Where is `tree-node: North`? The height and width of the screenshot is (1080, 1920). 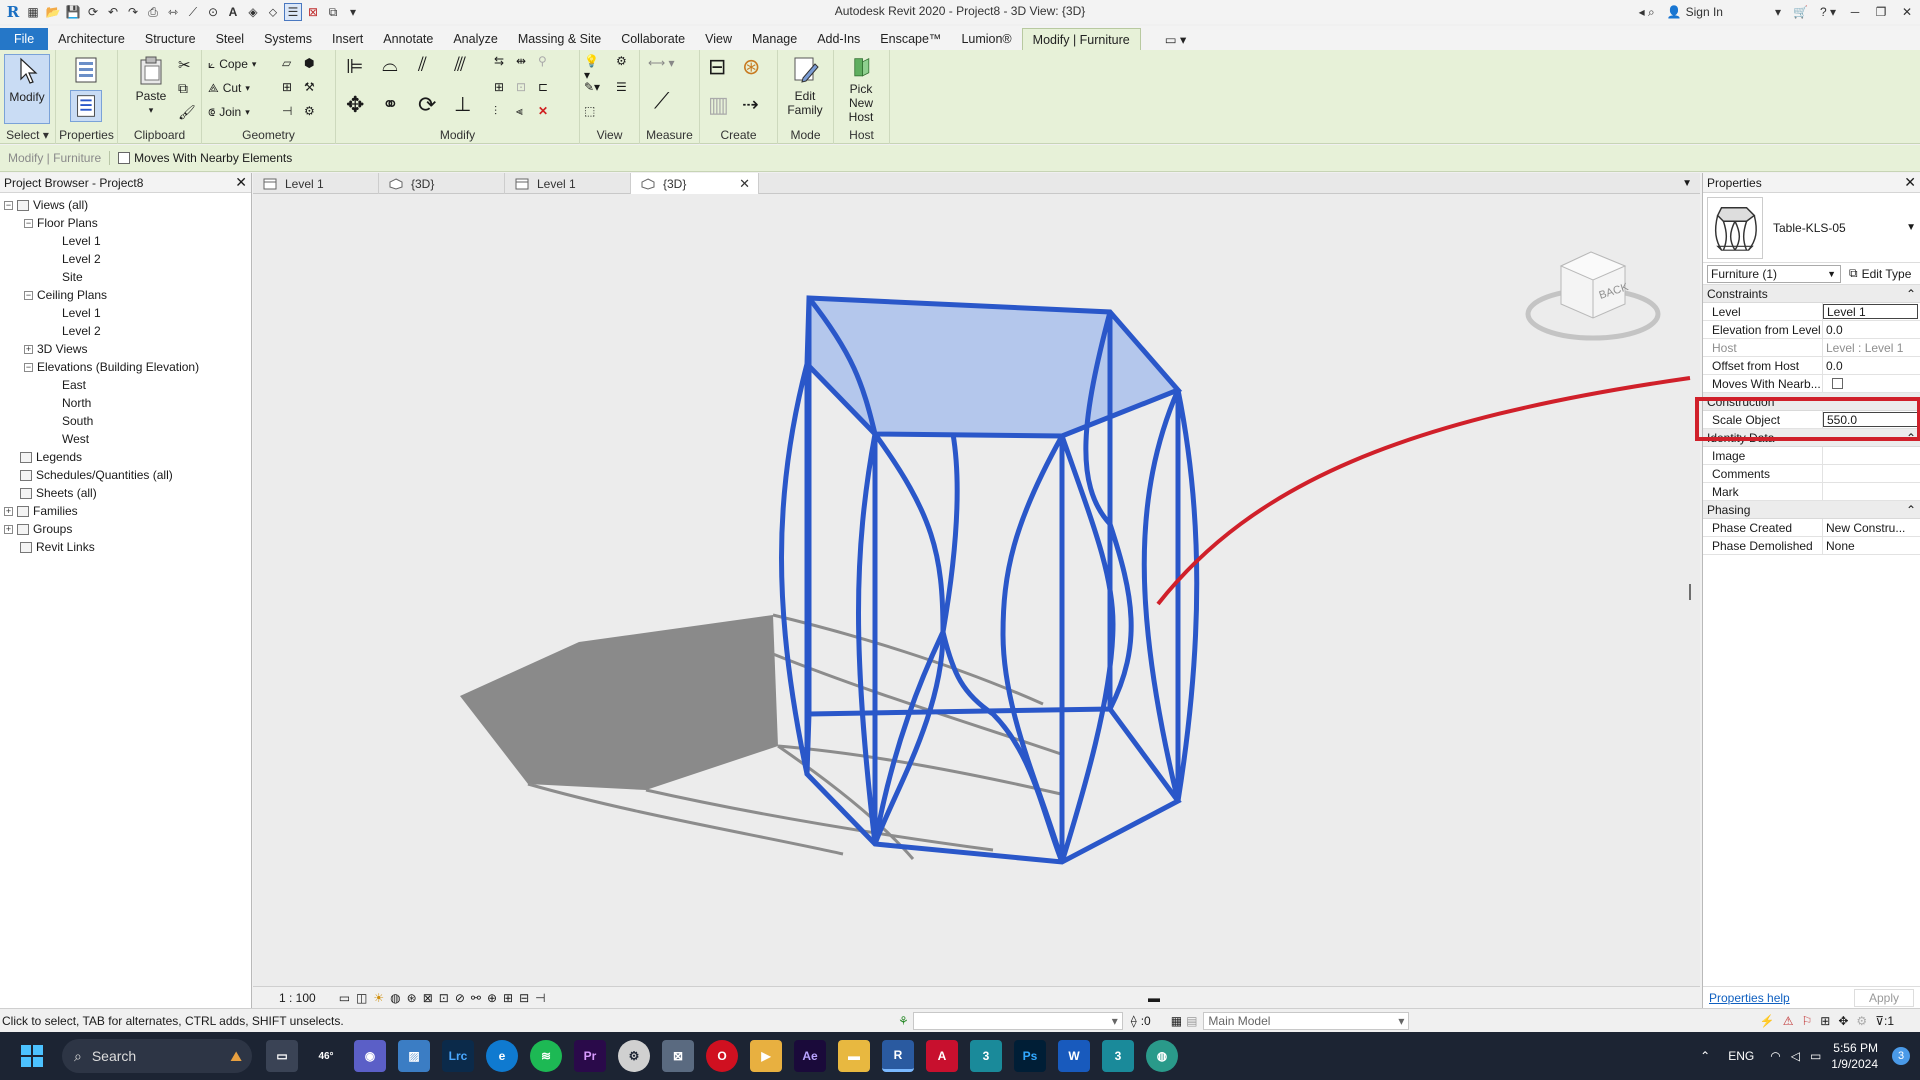
tree-node: North is located at coordinates (76, 403).